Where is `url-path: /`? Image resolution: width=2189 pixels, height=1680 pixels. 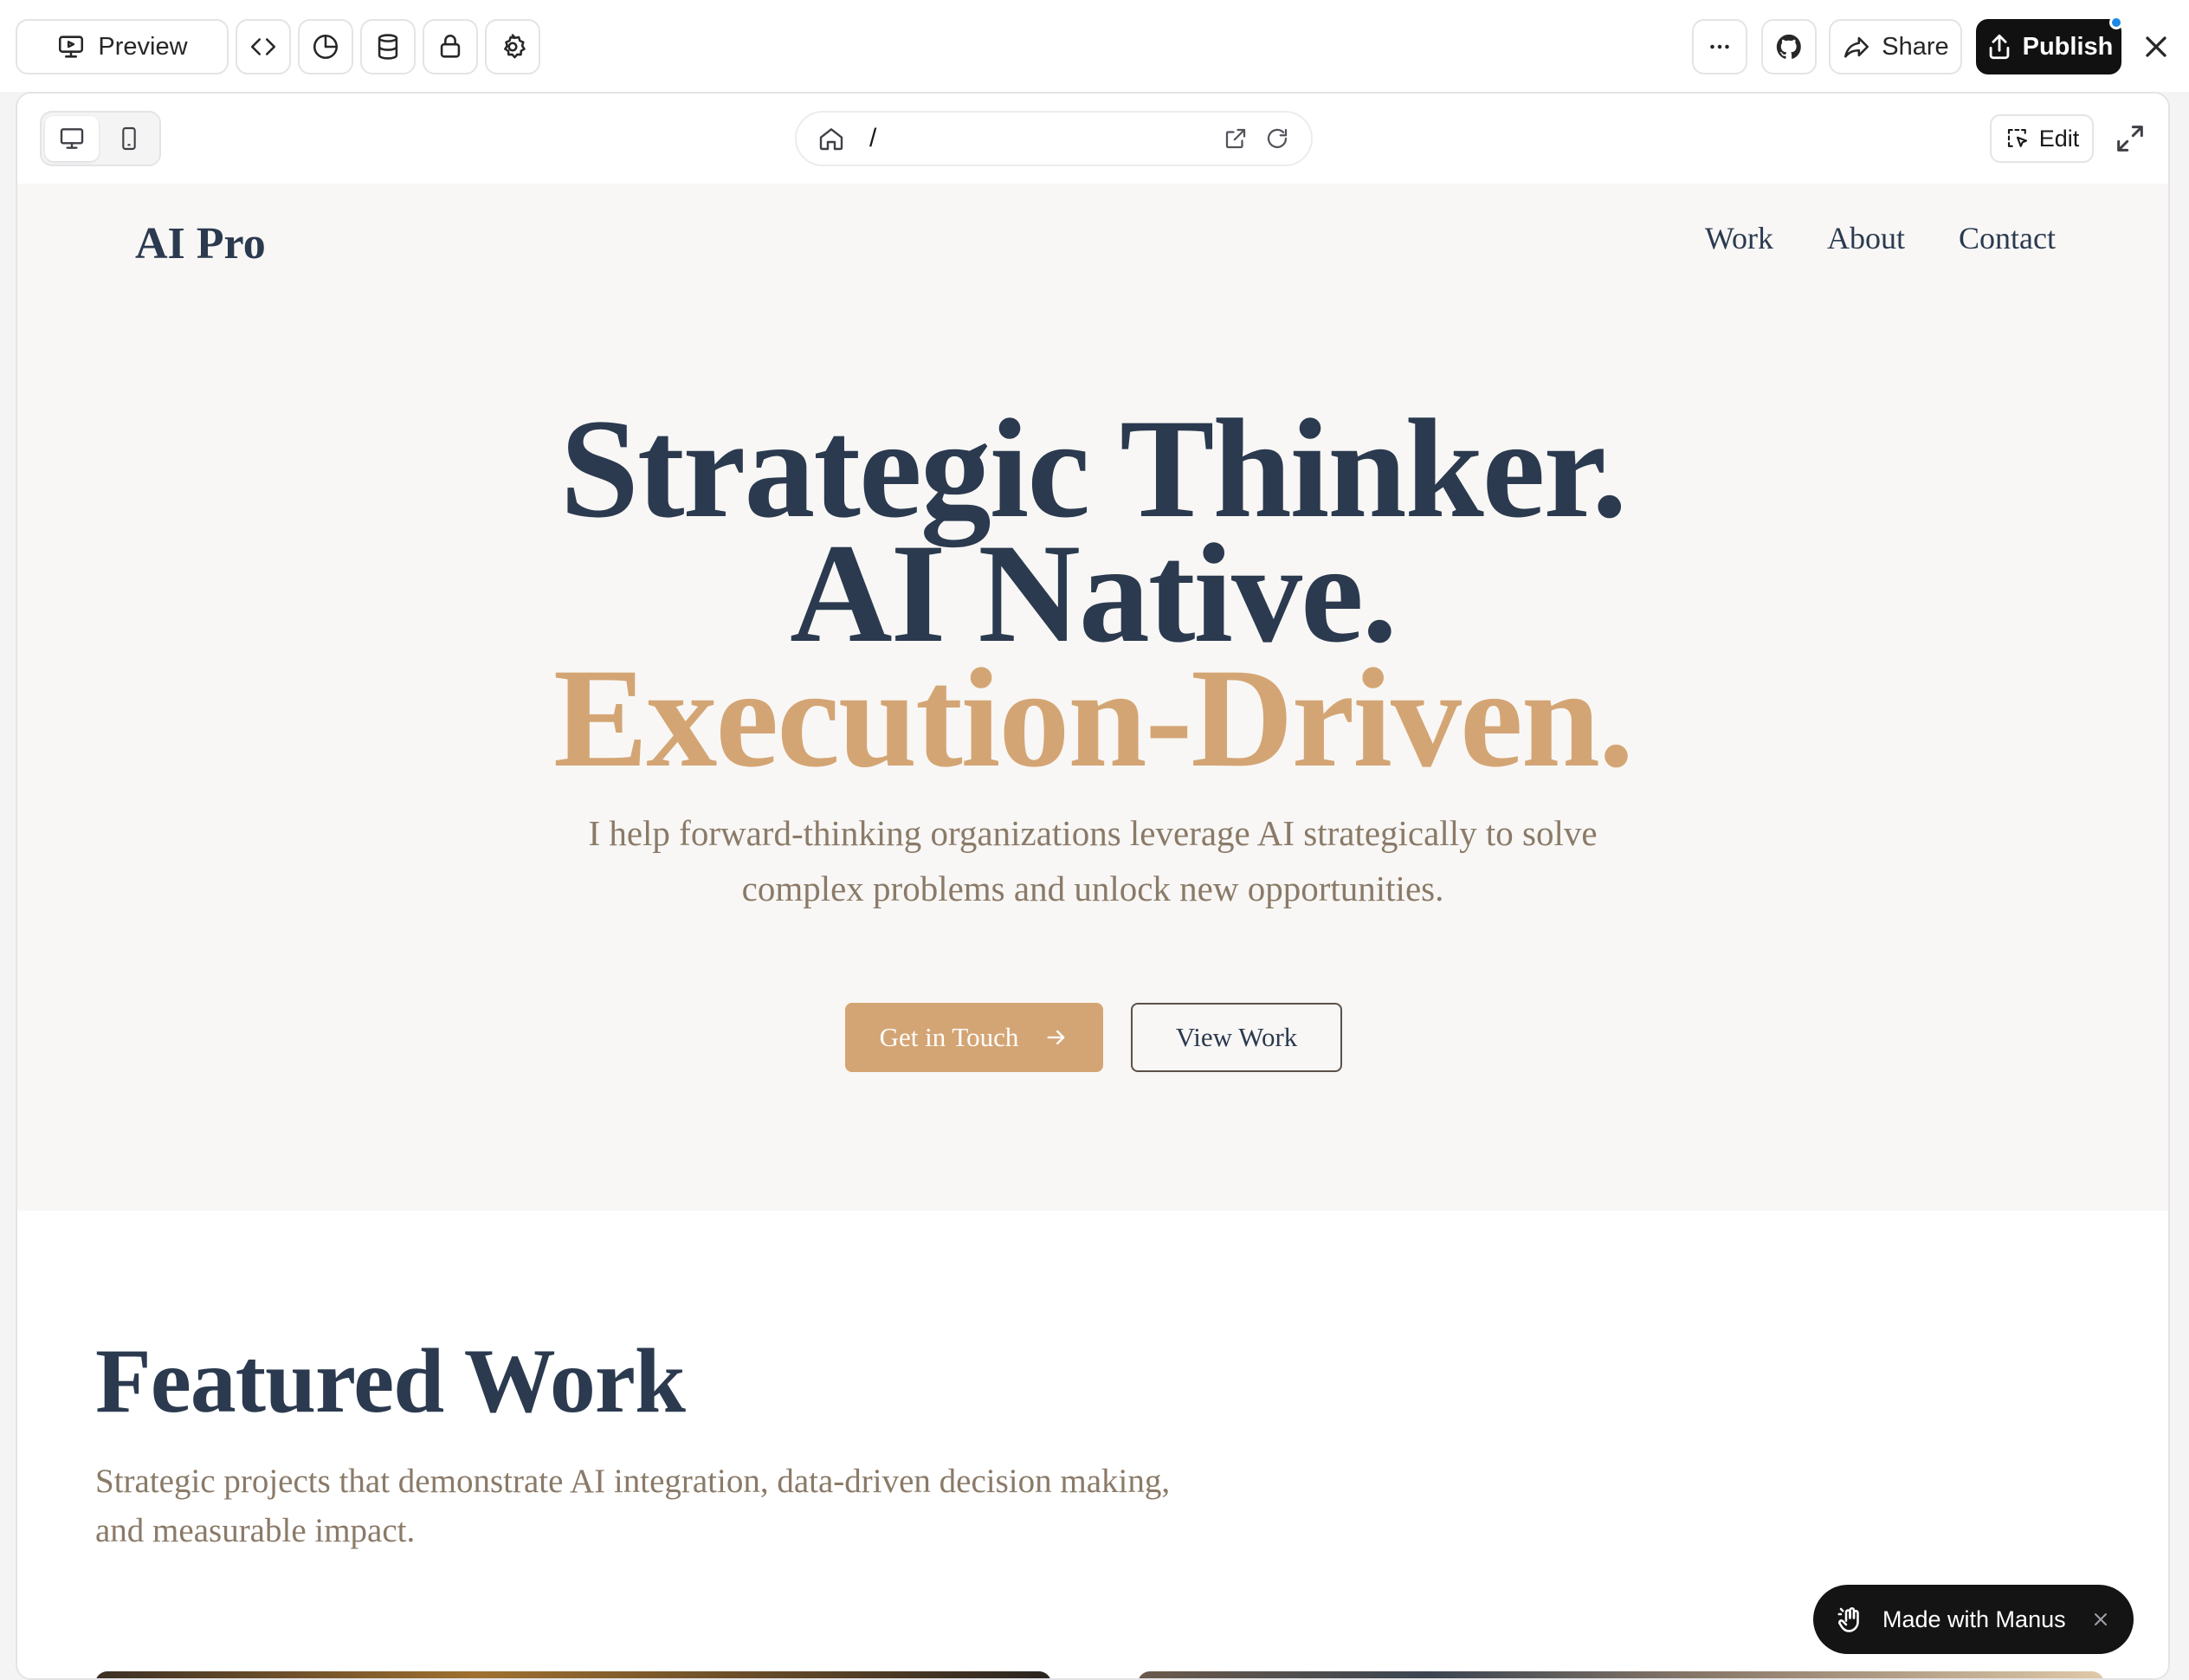
url-path: / is located at coordinates (1038, 138).